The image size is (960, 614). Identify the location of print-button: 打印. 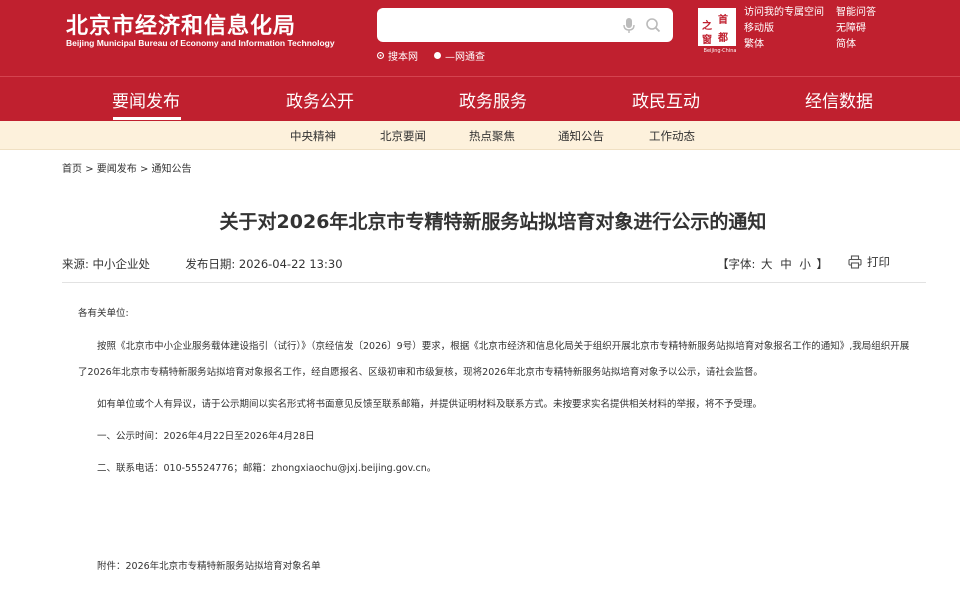
(869, 262).